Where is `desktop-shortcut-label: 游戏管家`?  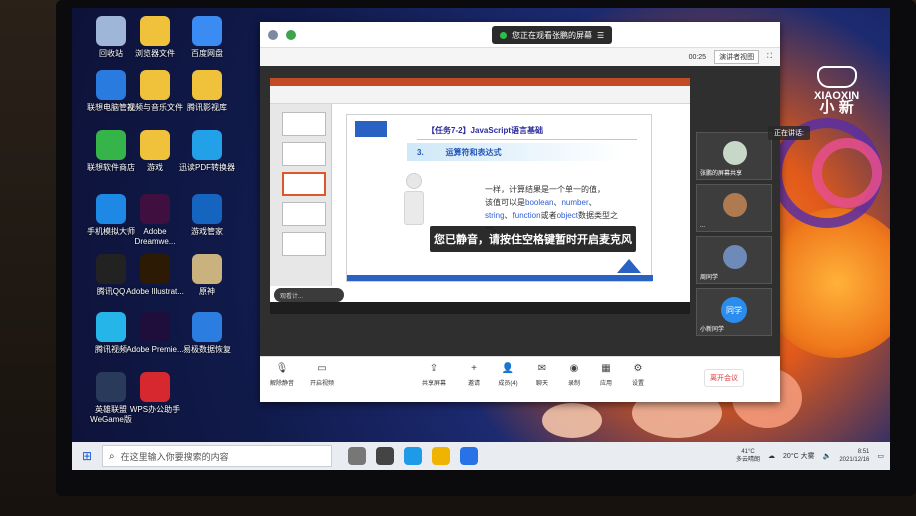
desktop-shortcut-label: 游戏管家 is located at coordinates (207, 231).